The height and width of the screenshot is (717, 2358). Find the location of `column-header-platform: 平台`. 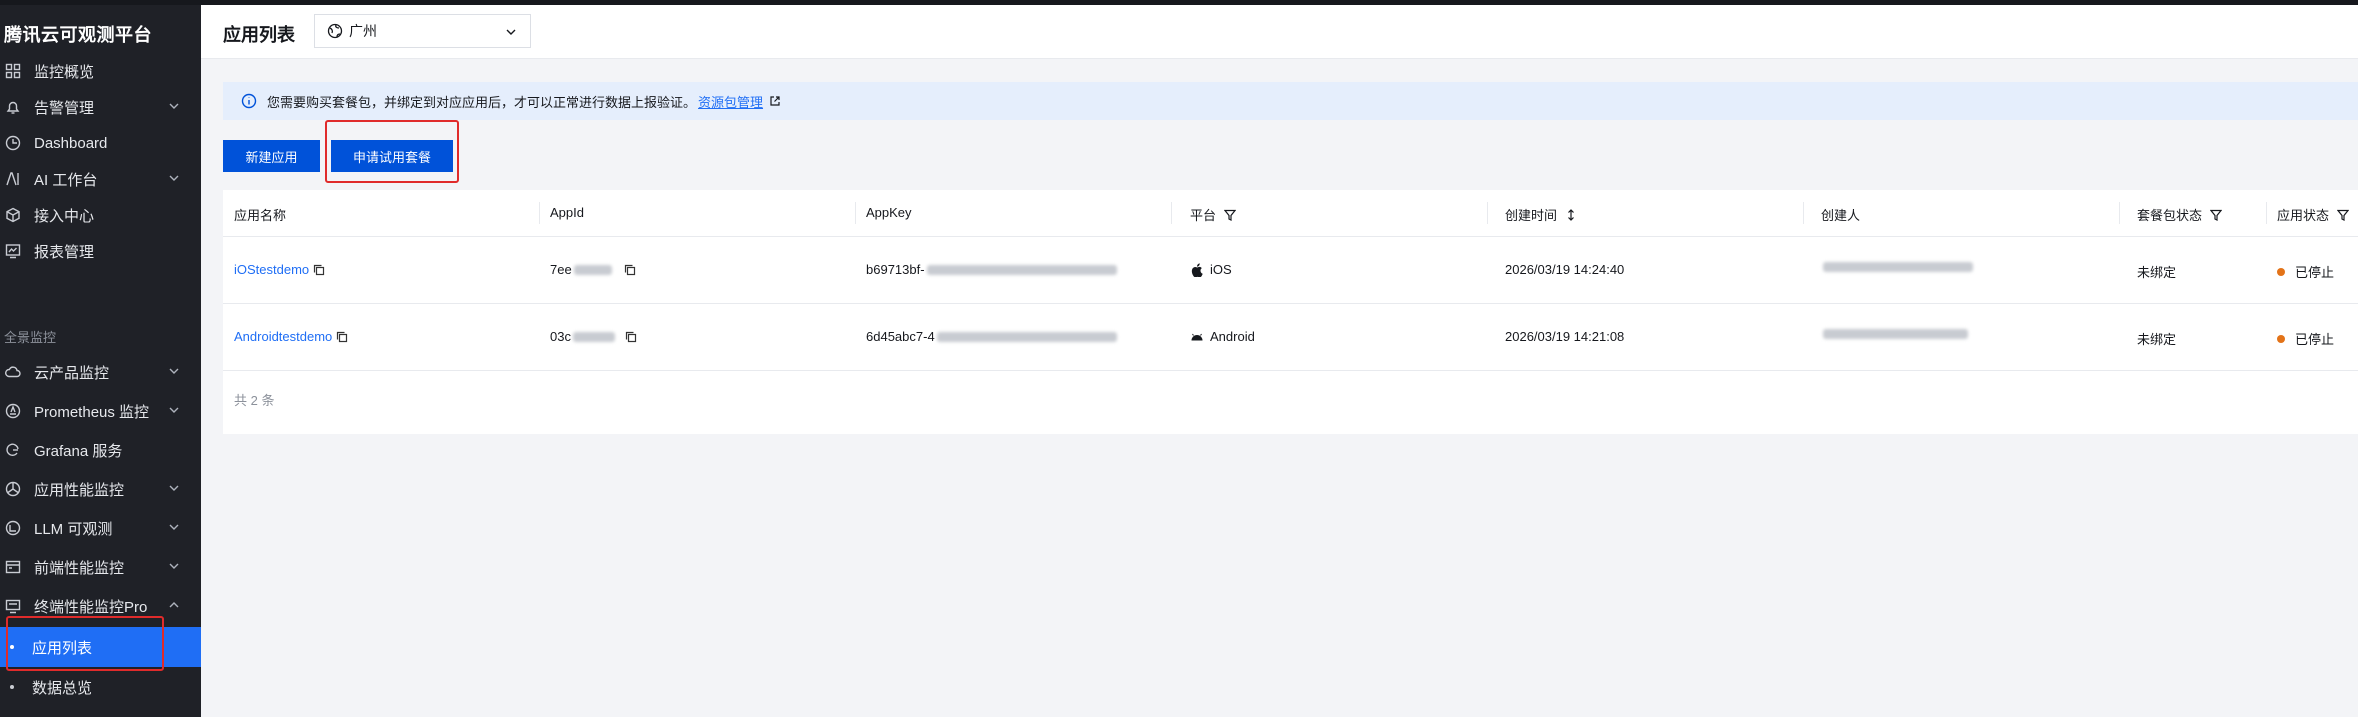

column-header-platform: 平台 is located at coordinates (1213, 214).